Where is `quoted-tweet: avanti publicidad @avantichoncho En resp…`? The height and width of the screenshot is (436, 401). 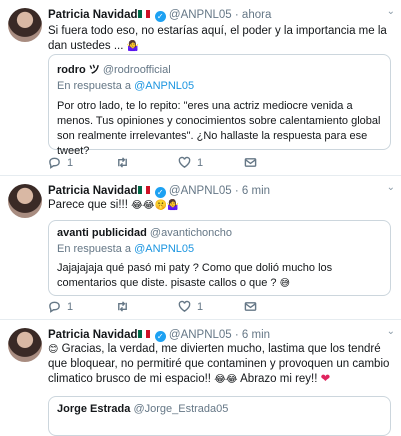
quoted-tweet: avanti publicidad @avantichoncho En resp… is located at coordinates (219, 258).